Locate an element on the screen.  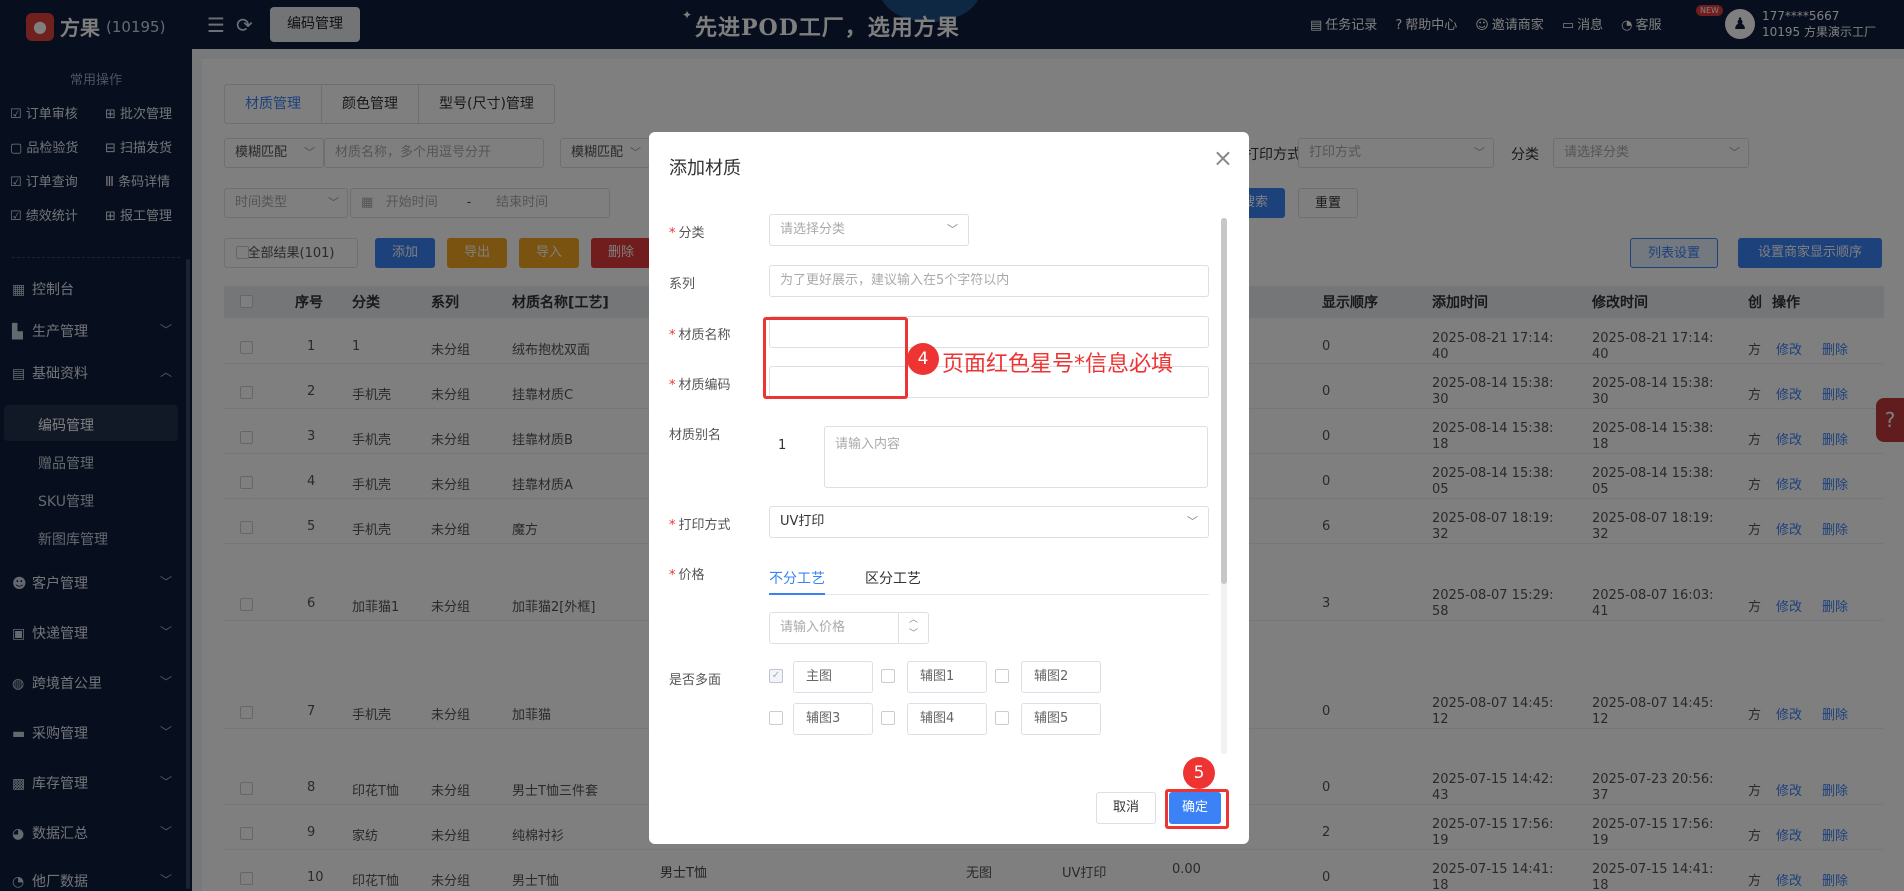
price-tab-divider is located at coordinates (989, 594).